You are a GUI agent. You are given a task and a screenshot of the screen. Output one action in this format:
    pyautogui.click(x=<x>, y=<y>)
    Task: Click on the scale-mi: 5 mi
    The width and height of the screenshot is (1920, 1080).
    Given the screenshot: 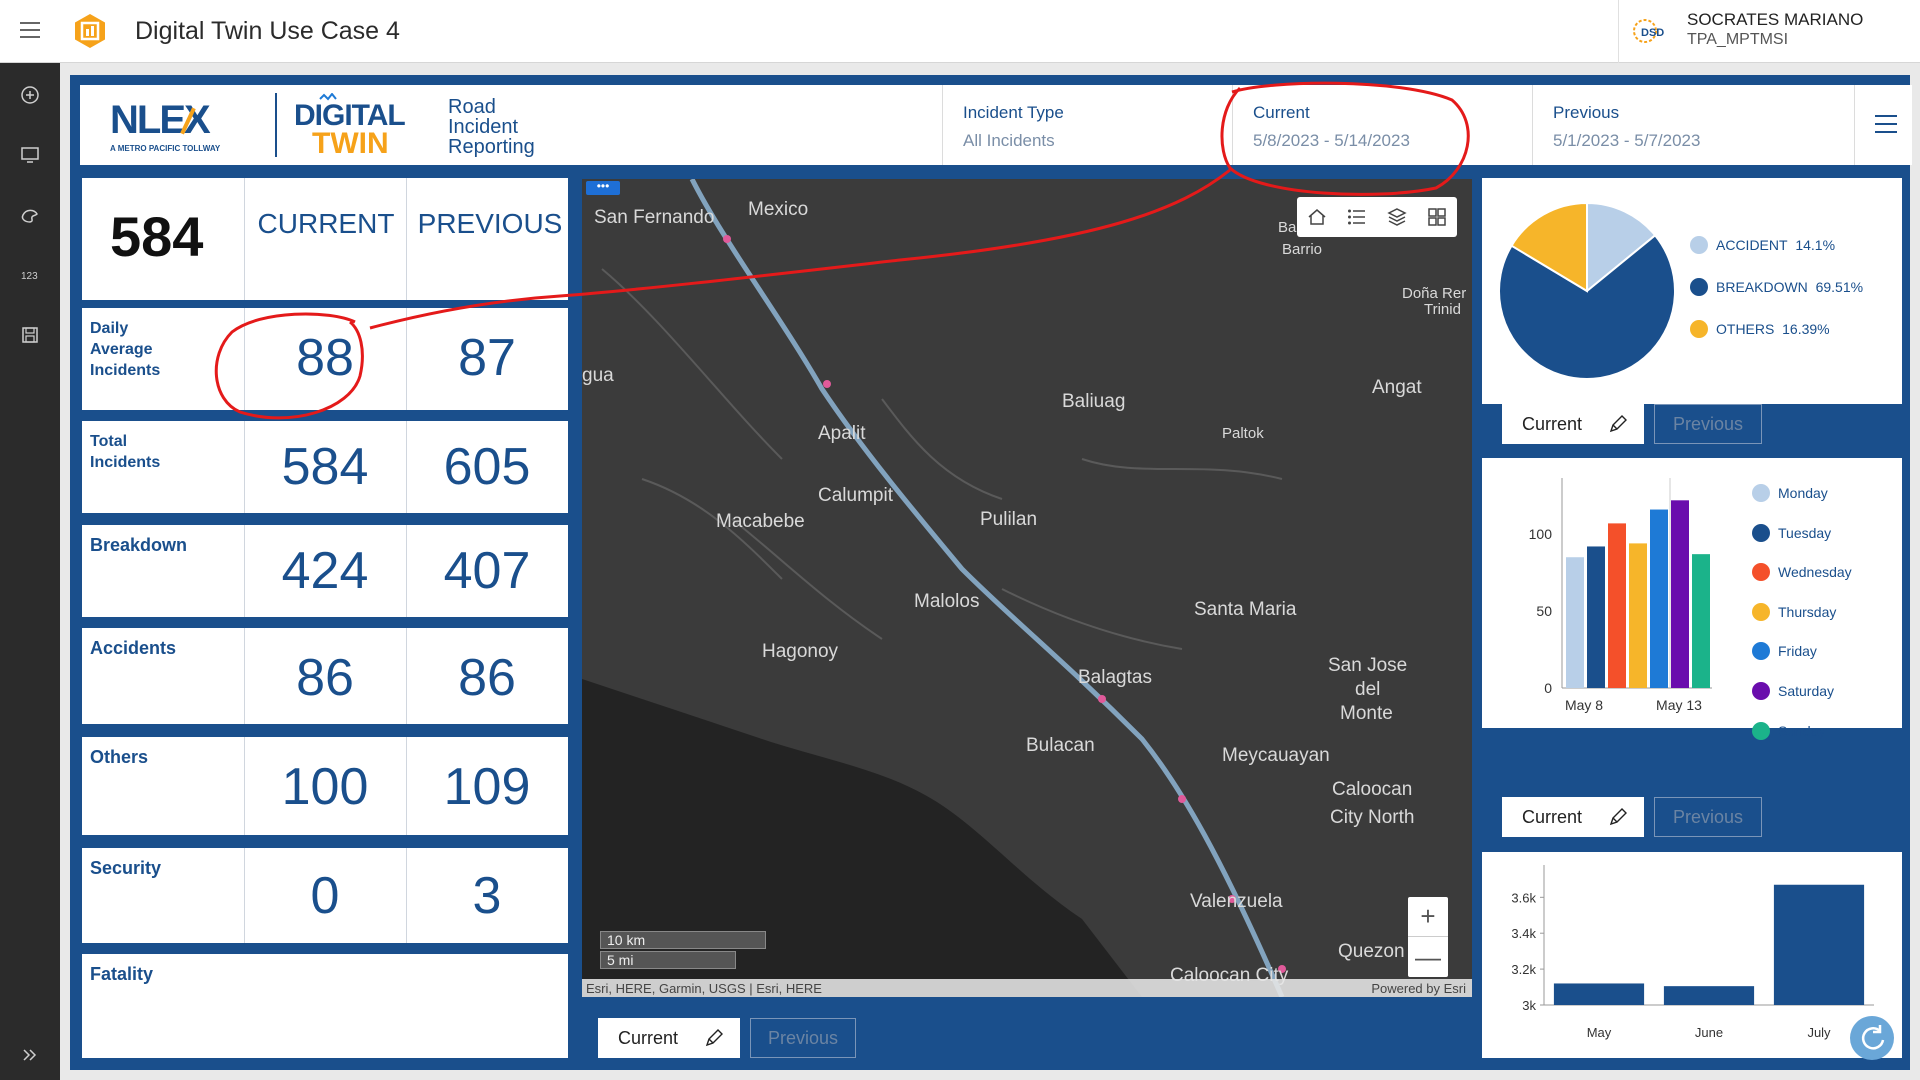 What is the action you would take?
    pyautogui.click(x=668, y=960)
    